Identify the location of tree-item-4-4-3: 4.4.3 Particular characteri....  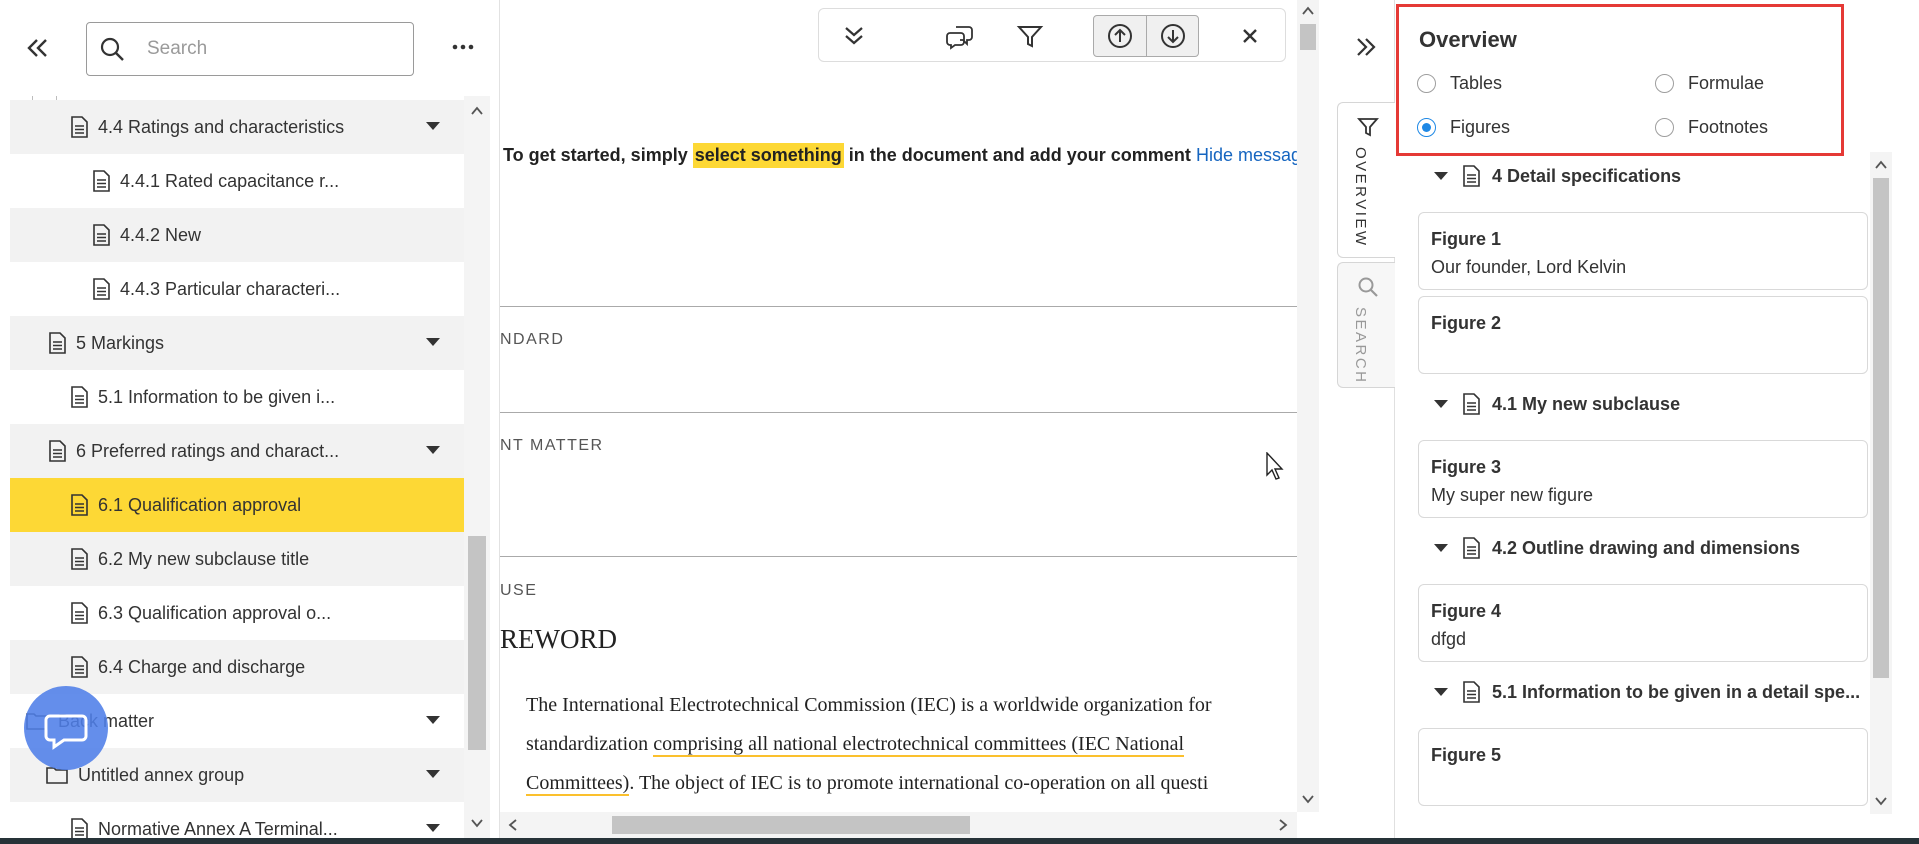
(237, 289).